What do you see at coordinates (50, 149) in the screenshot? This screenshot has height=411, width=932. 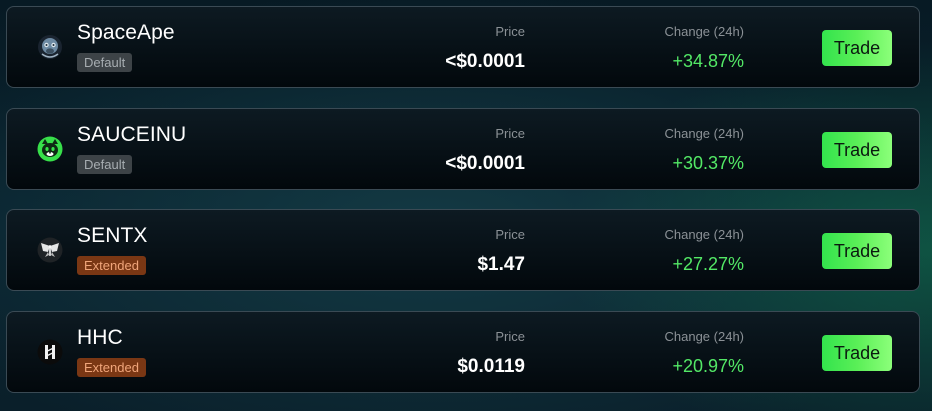 I see `cat-icon` at bounding box center [50, 149].